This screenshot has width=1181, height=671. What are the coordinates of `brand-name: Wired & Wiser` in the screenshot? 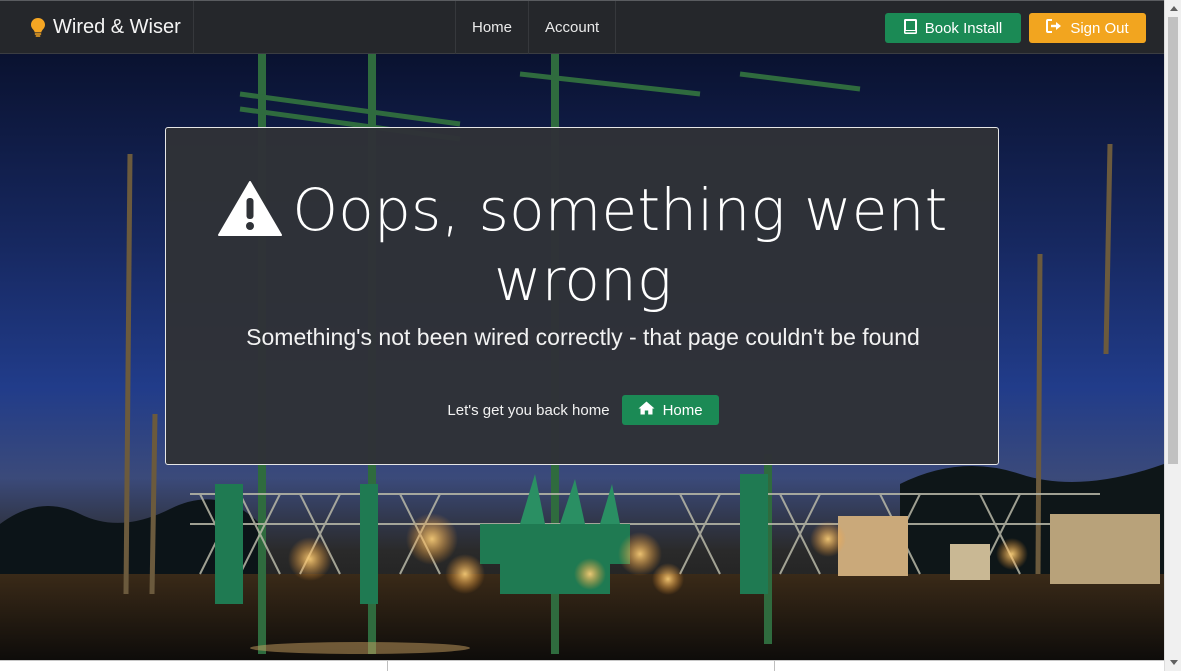 It's located at (117, 27).